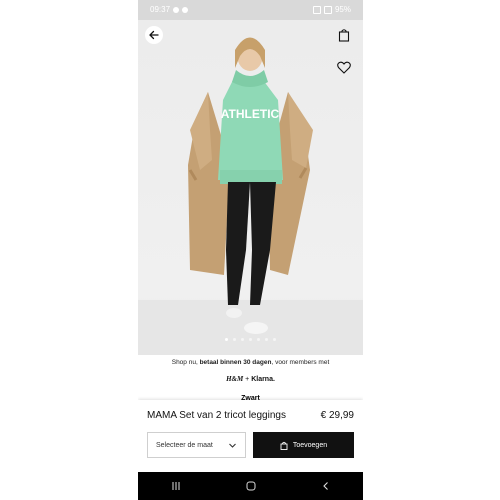 The width and height of the screenshot is (500, 500). What do you see at coordinates (300, 362) in the screenshot?
I see `shop-suffix: , voor members met` at bounding box center [300, 362].